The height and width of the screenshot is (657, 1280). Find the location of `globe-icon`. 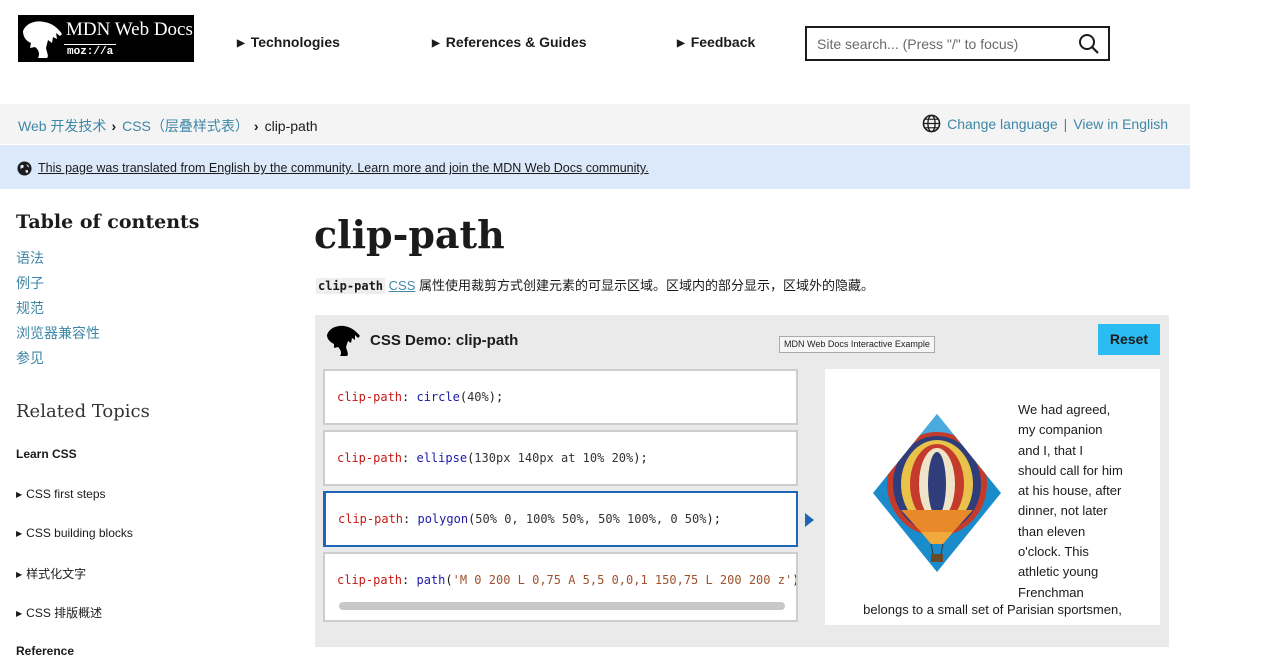

globe-icon is located at coordinates (931, 123).